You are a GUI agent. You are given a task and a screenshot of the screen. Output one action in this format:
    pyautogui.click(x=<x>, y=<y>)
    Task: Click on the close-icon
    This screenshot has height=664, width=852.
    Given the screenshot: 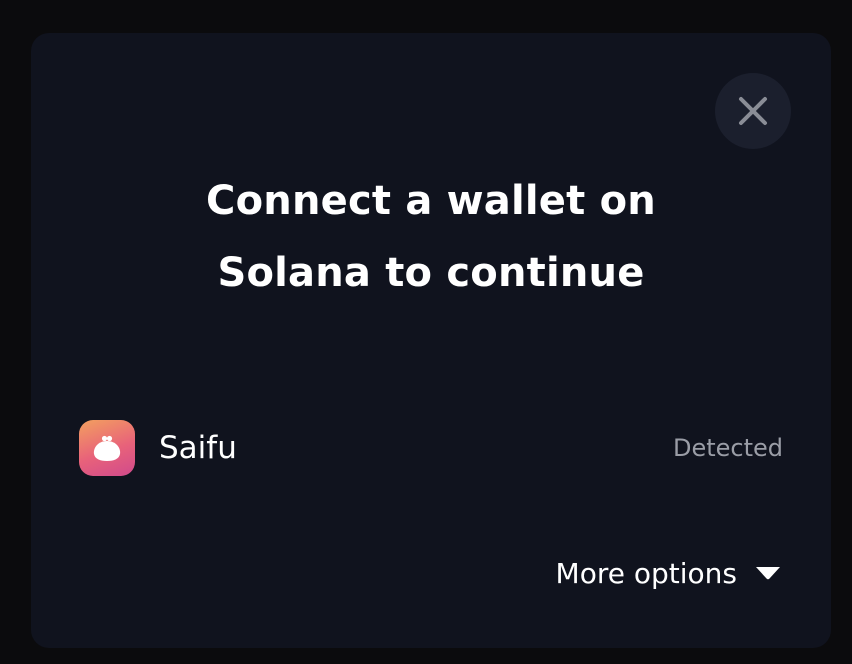 What is the action you would take?
    pyautogui.click(x=753, y=111)
    